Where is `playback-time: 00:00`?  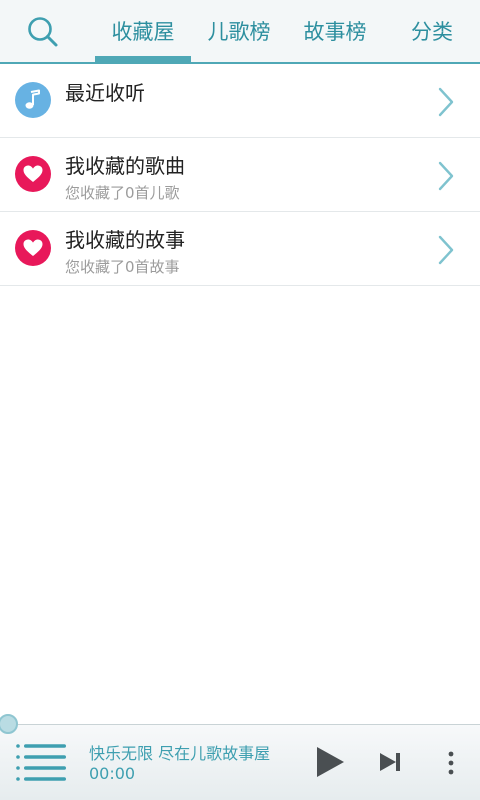
playback-time: 00:00 is located at coordinates (112, 773).